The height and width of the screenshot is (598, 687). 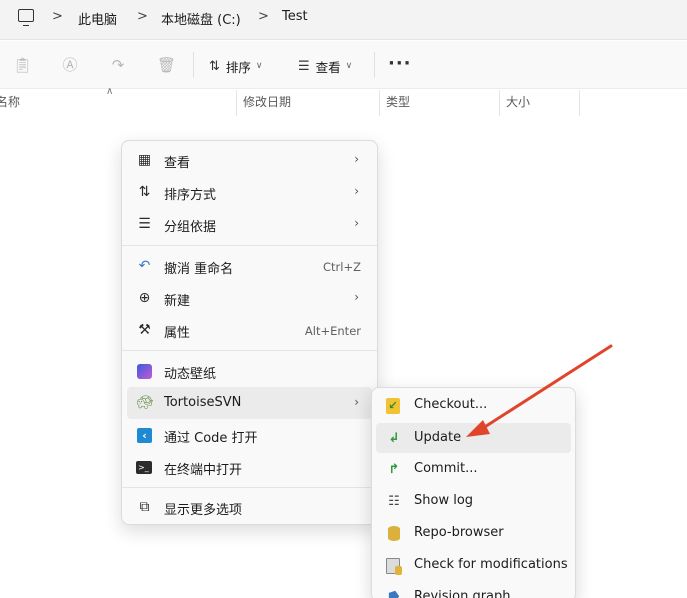 I want to click on menu-item-new: ⊕ 新建 ›, so click(x=249, y=298).